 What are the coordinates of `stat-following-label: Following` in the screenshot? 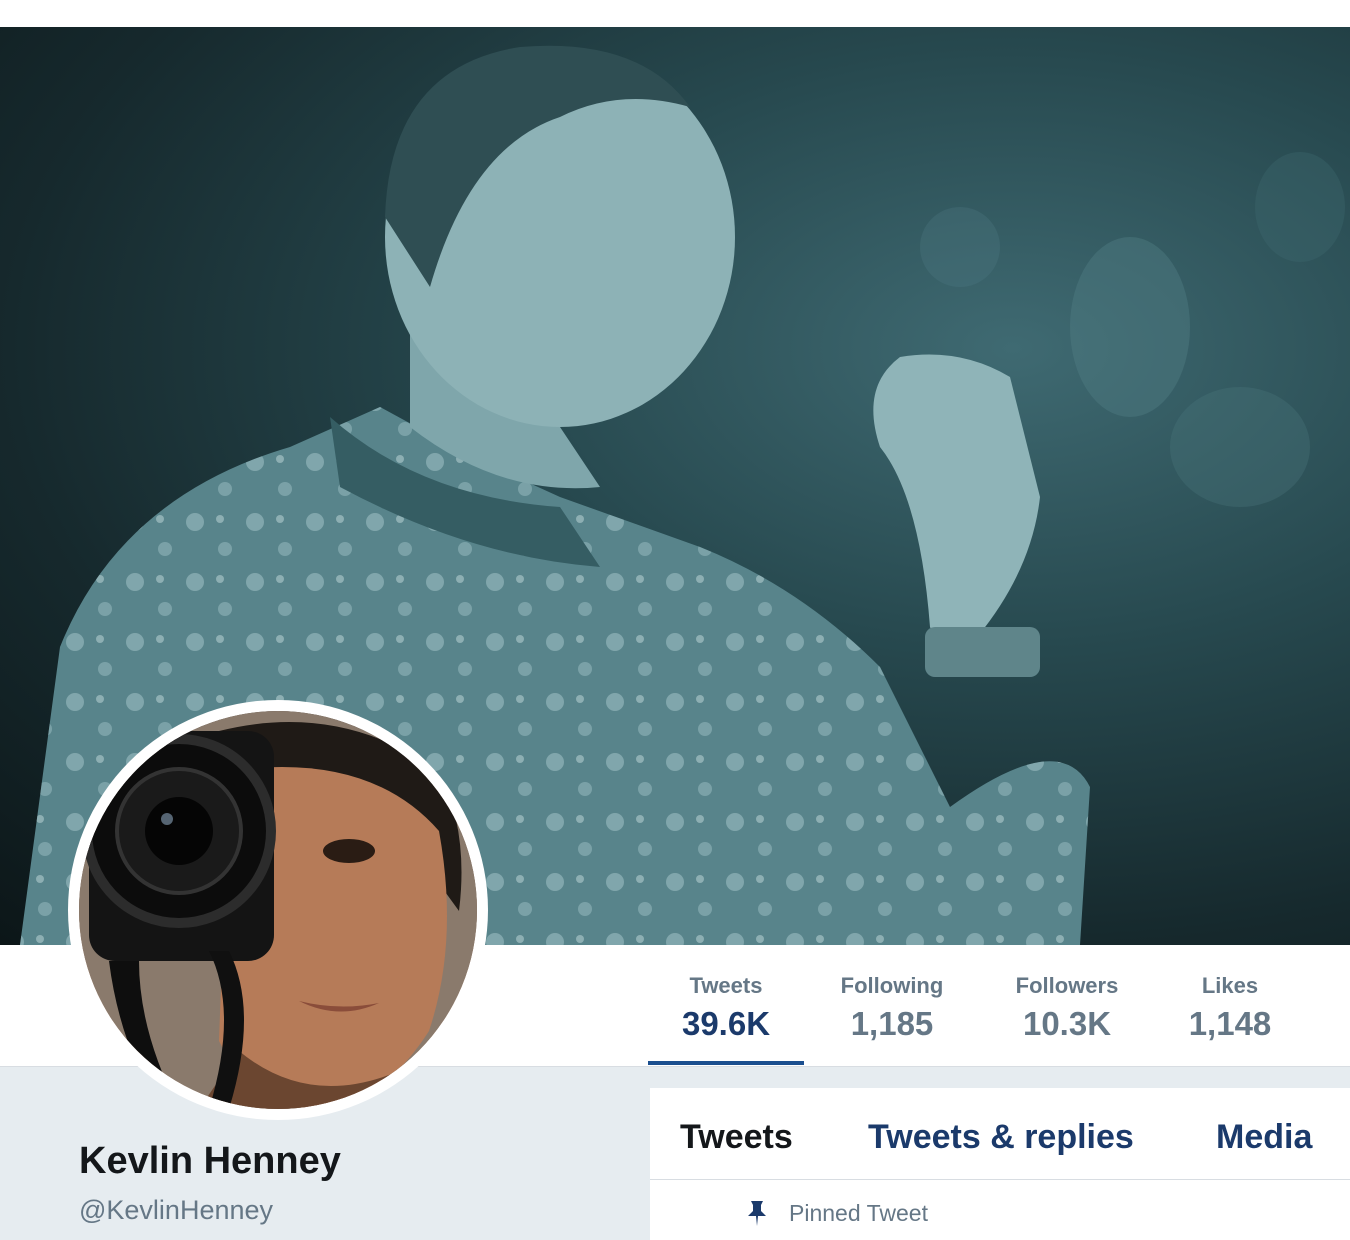 It's located at (892, 985).